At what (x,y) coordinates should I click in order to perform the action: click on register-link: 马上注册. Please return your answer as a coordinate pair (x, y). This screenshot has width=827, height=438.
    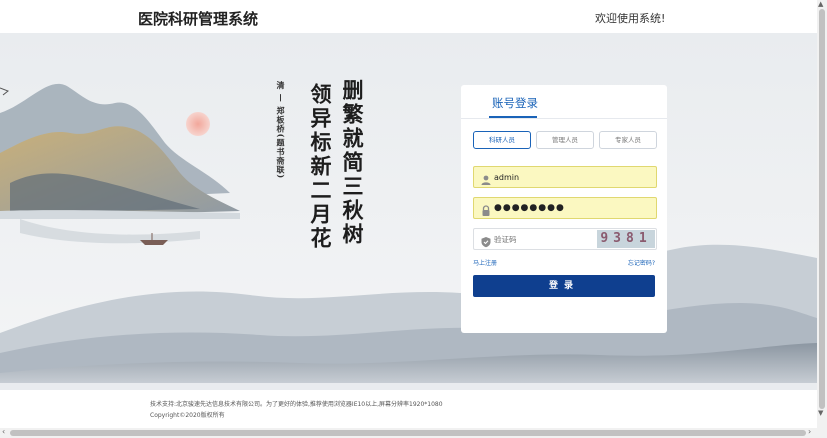
    Looking at the image, I should click on (485, 262).